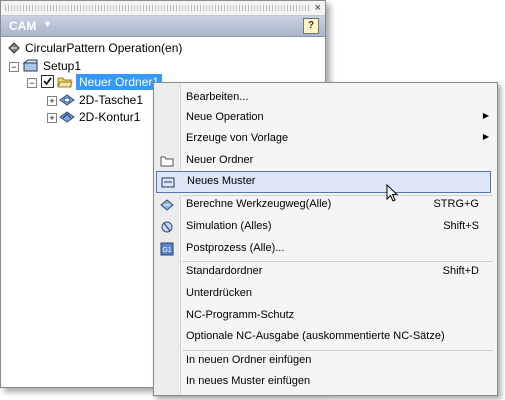 Image resolution: width=505 pixels, height=400 pixels. Describe the element at coordinates (220, 160) in the screenshot. I see `menu-item-label: Neuer Ordner` at that location.